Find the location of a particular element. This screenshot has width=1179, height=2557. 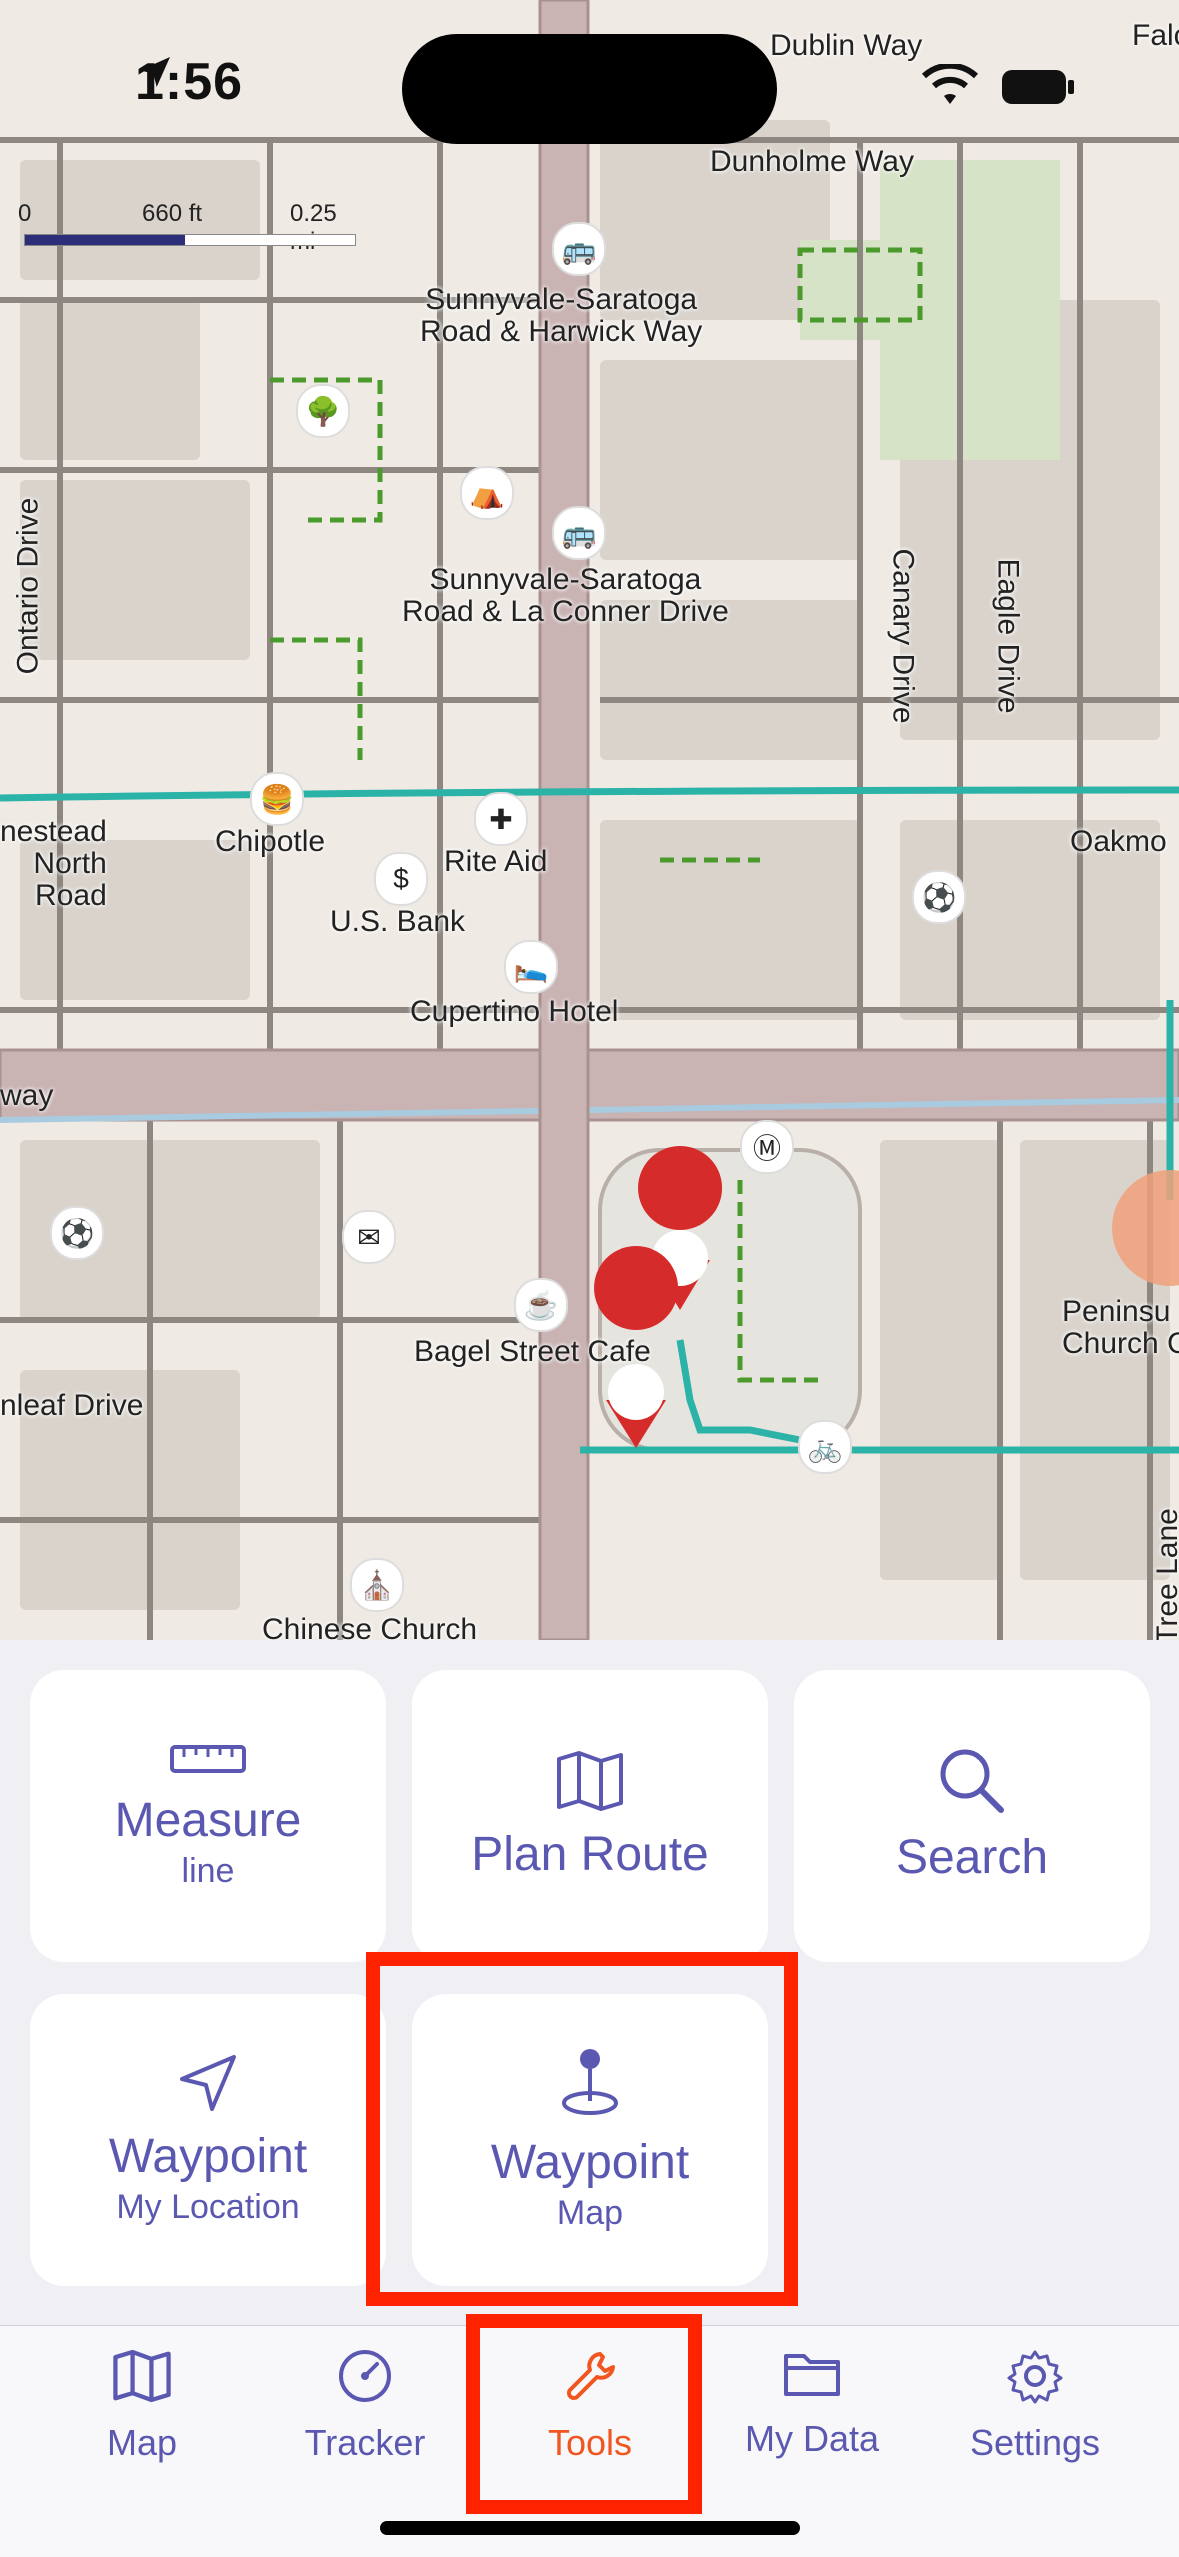

bank-icon: $ is located at coordinates (401, 879).